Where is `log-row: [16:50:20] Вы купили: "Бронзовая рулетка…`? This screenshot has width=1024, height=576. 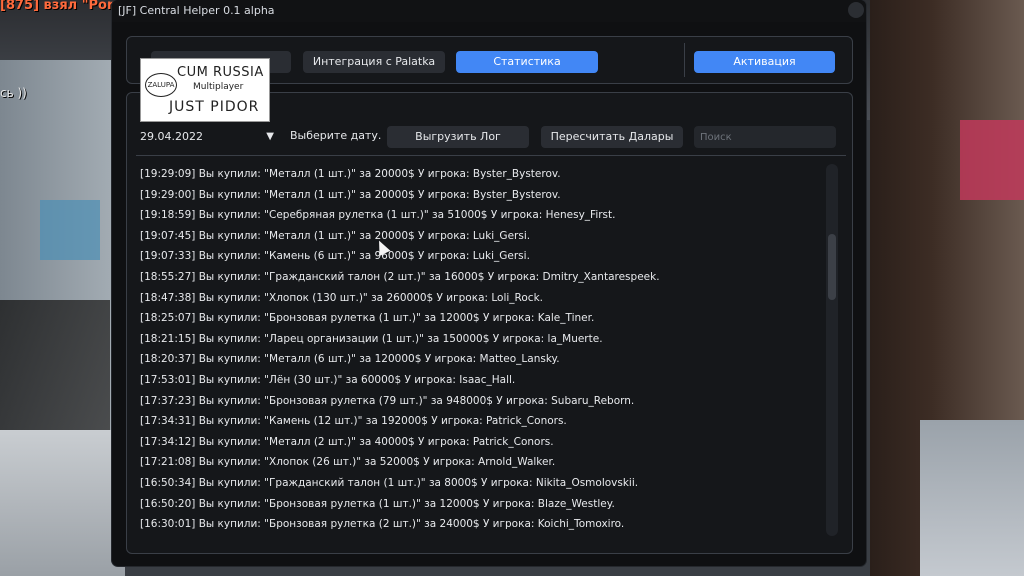 log-row: [16:50:20] Вы купили: "Бронзовая рулетка… is located at coordinates (377, 503).